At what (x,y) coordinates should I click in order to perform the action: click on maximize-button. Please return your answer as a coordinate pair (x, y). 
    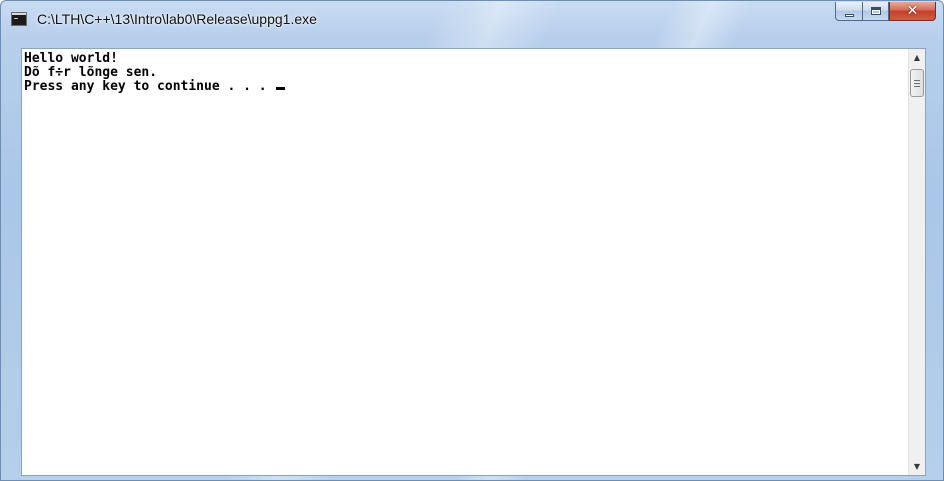
    Looking at the image, I should click on (875, 11).